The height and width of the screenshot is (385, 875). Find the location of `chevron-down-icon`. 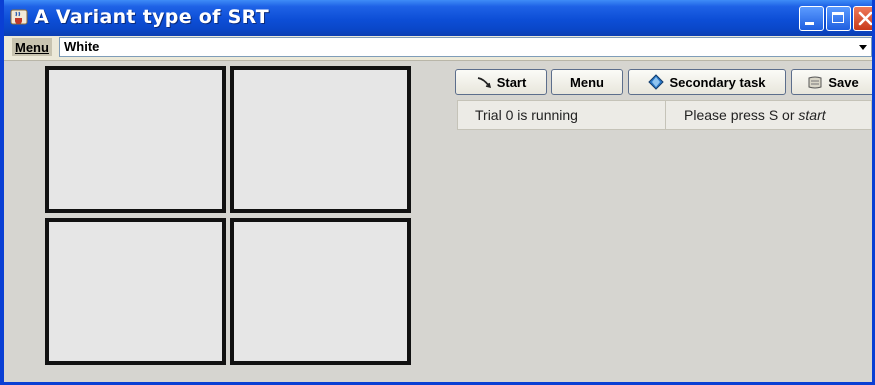

chevron-down-icon is located at coordinates (863, 47).